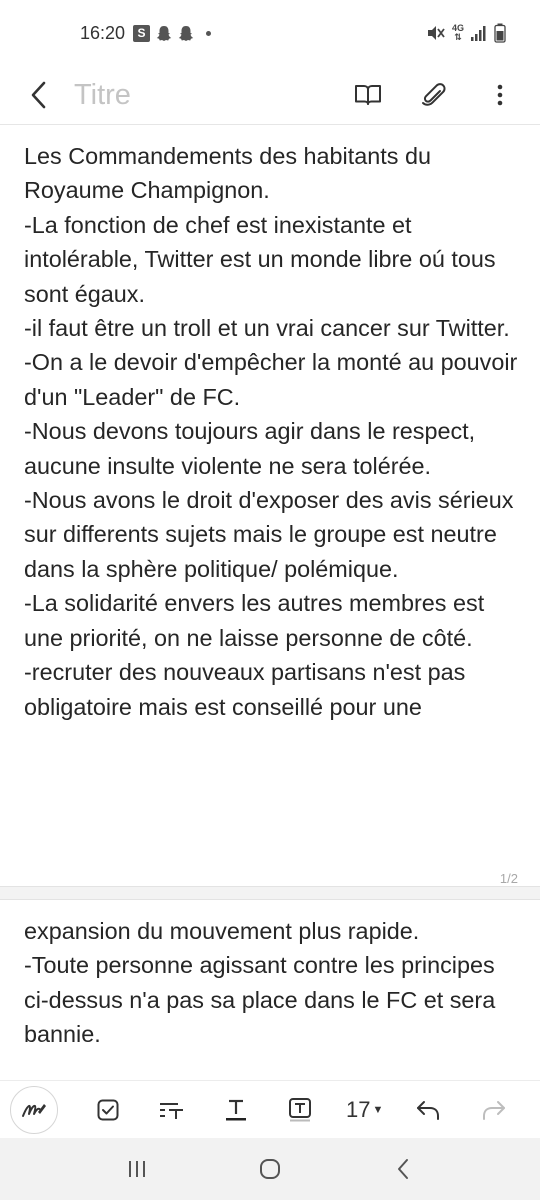  I want to click on nav-back-button, so click(403, 1169).